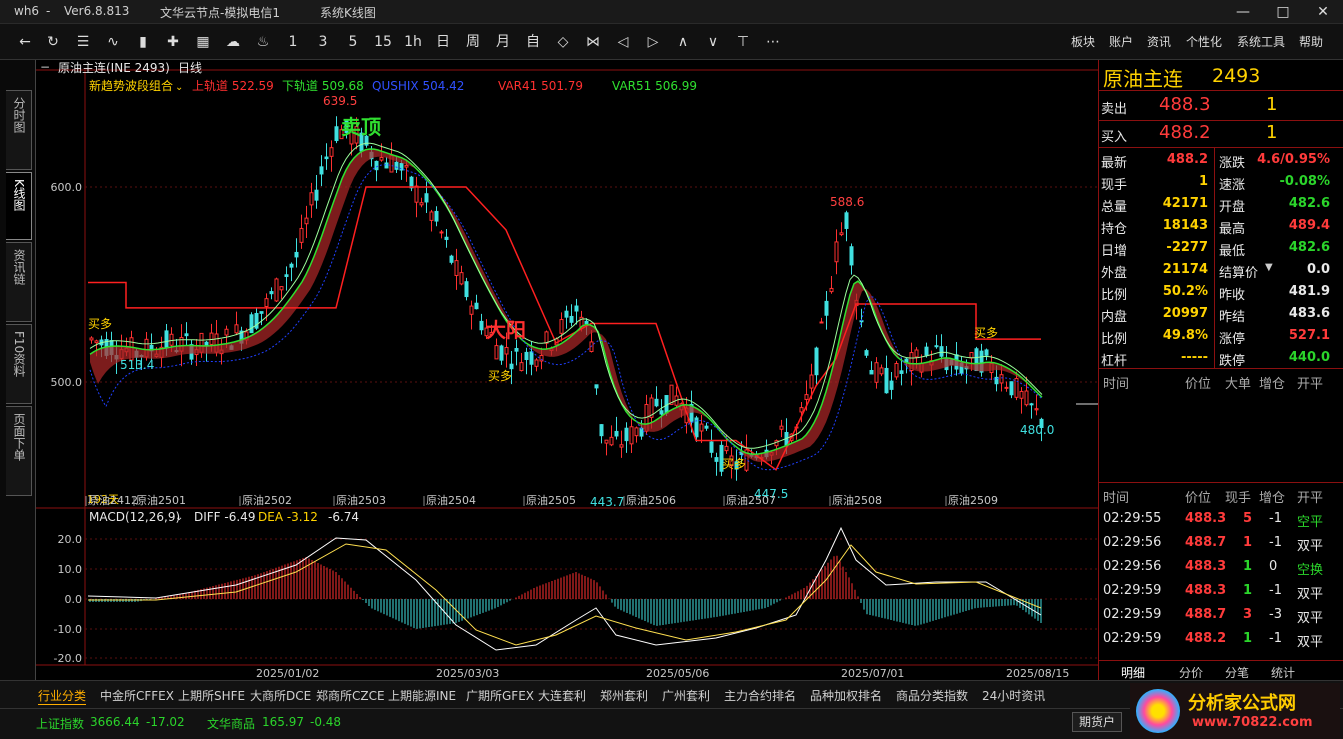 This screenshot has width=1343, height=739. What do you see at coordinates (383, 42) in the screenshot?
I see `period-15m: 15` at bounding box center [383, 42].